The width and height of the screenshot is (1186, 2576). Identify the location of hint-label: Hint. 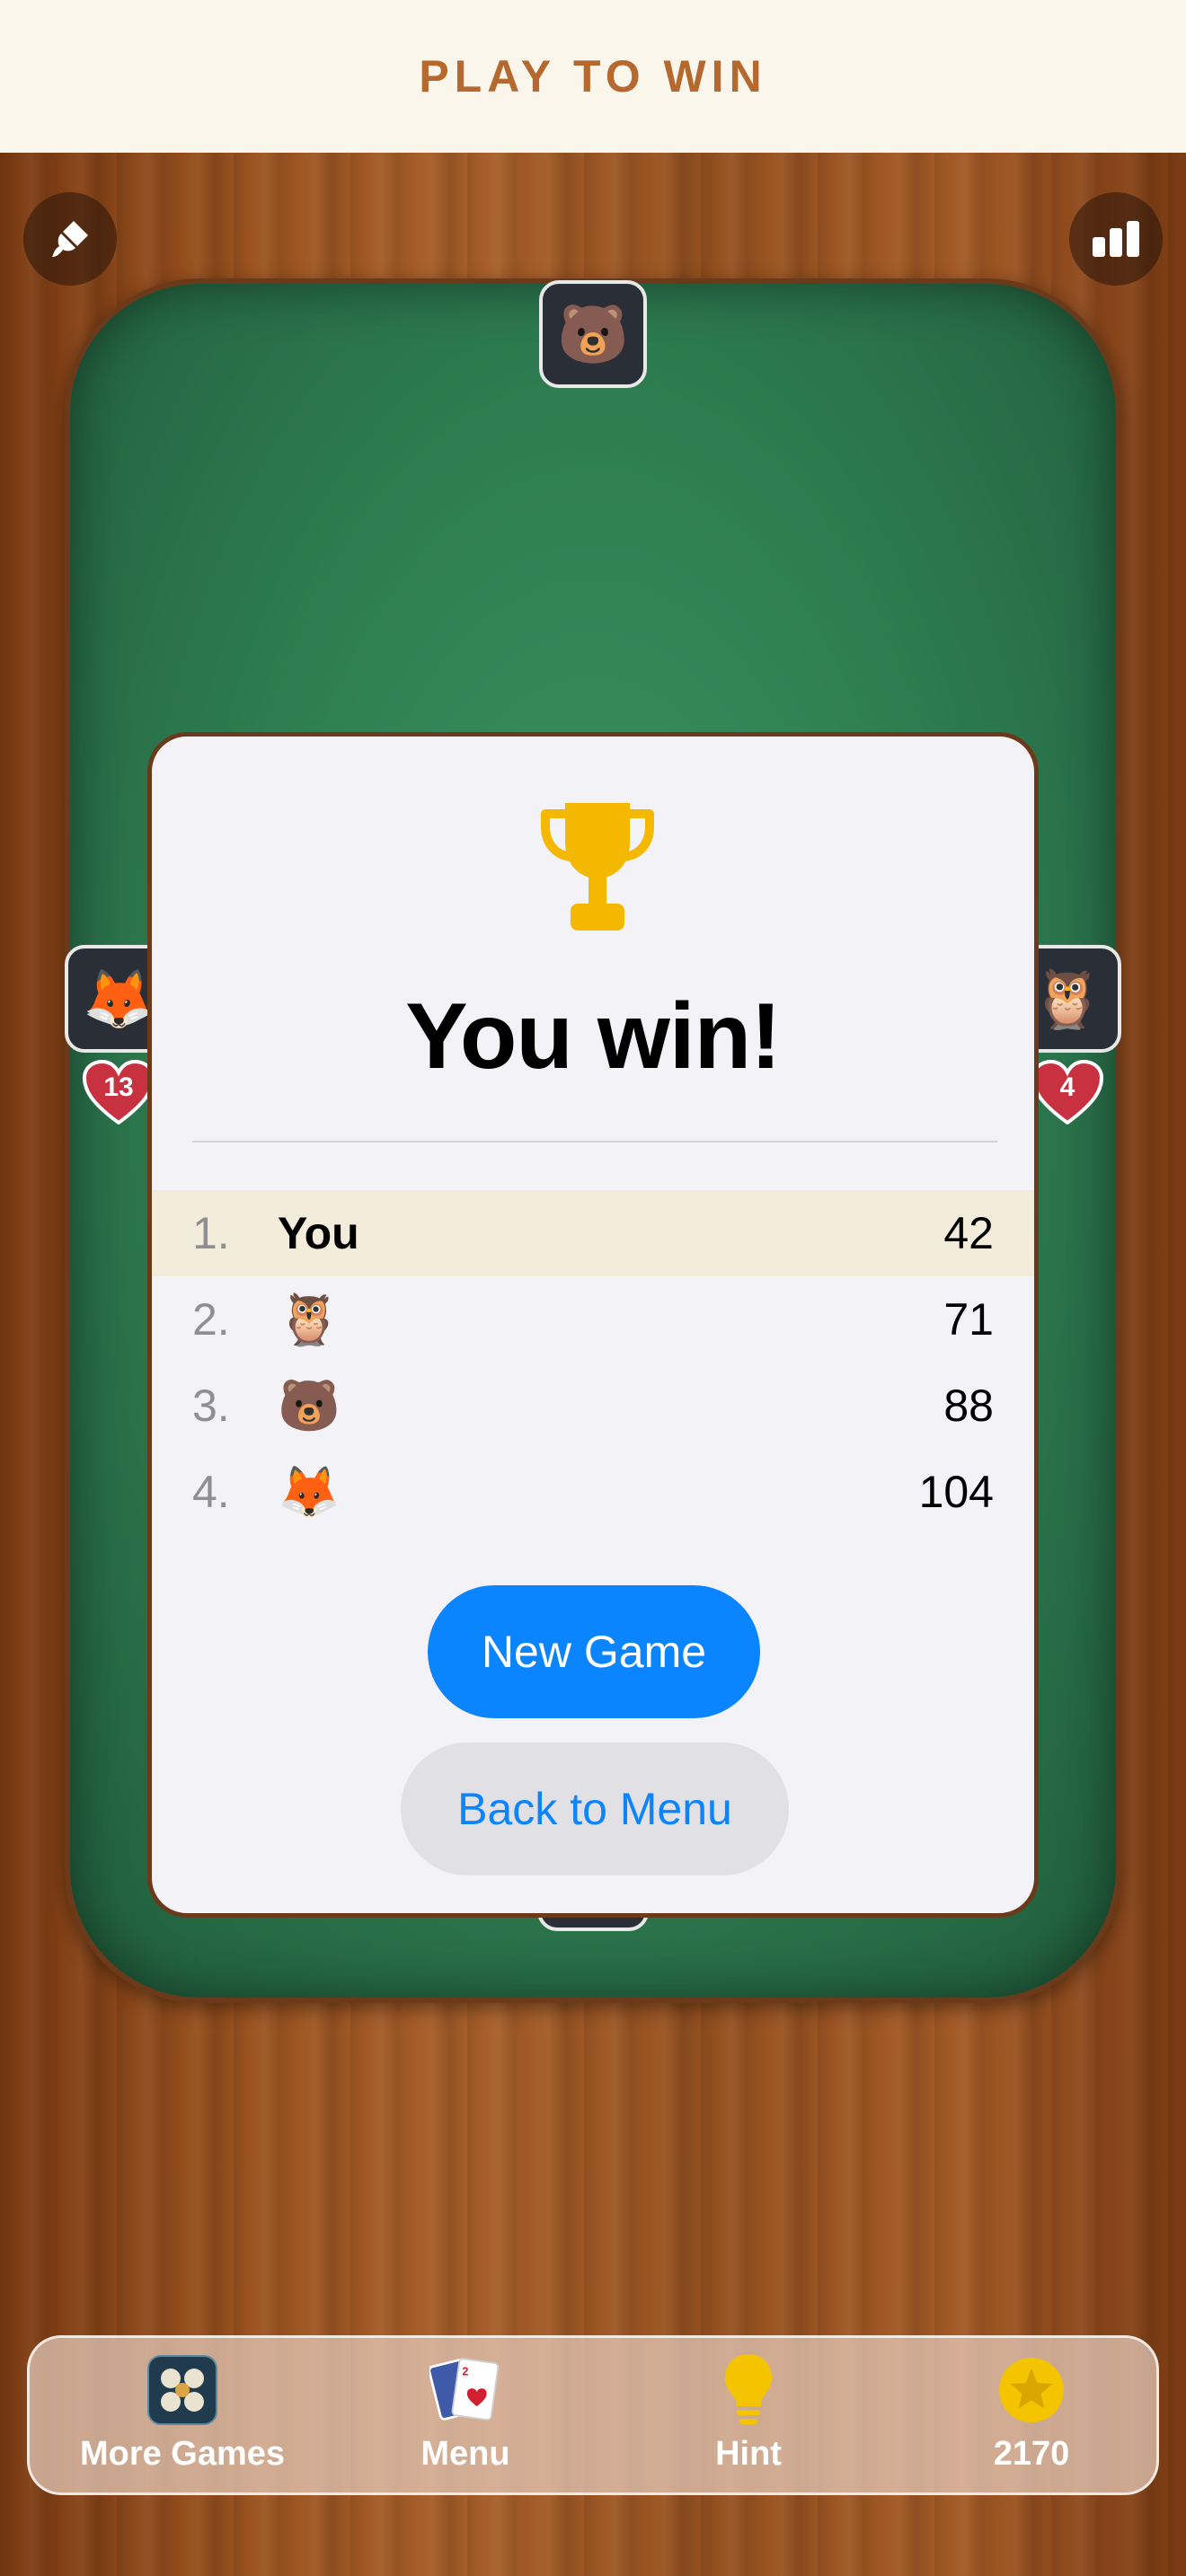
(748, 2454).